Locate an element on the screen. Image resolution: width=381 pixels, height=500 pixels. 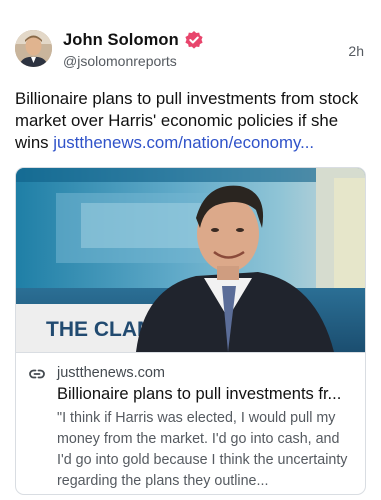
author-row: John Solomon is located at coordinates (133, 40).